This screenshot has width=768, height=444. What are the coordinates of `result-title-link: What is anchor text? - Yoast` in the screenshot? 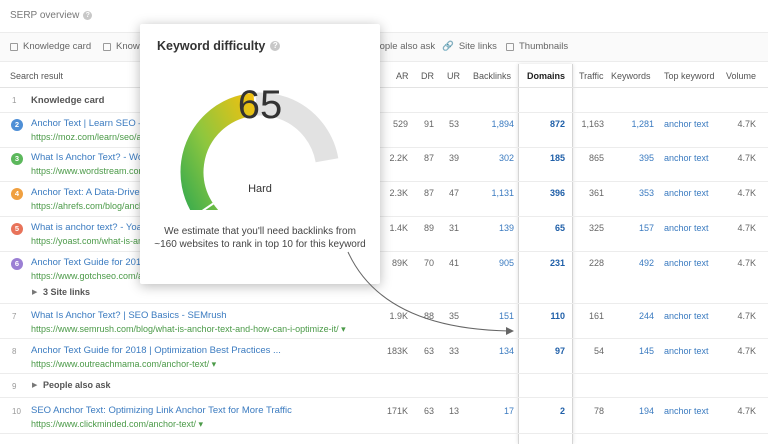 It's located at (90, 227).